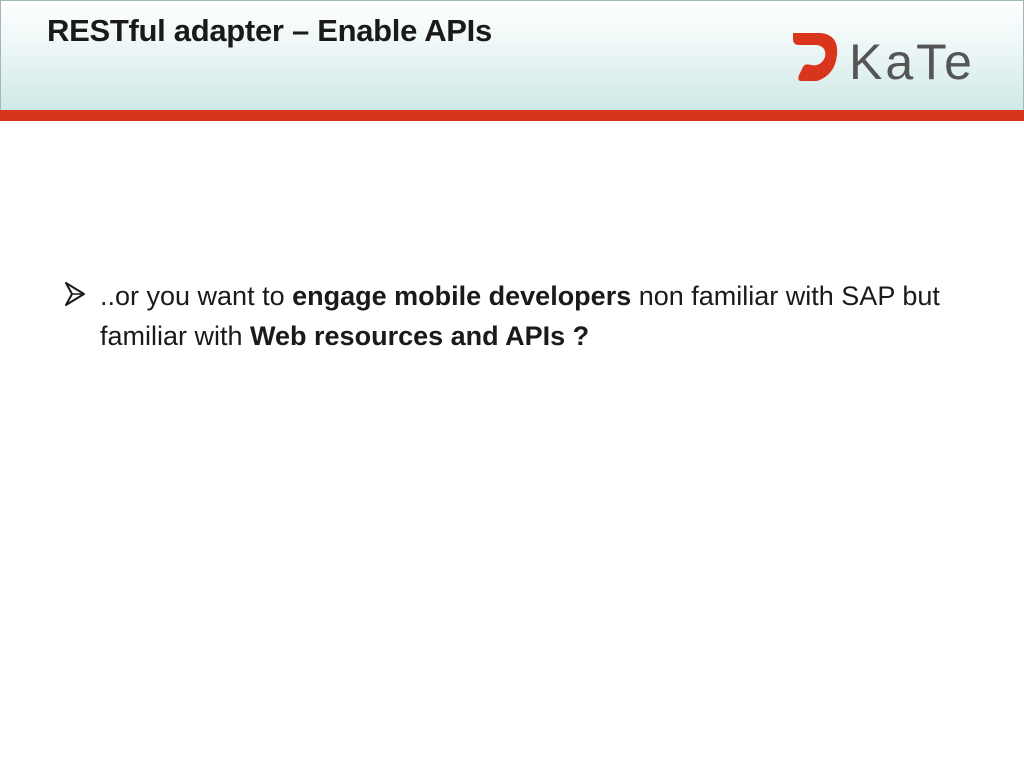 Image resolution: width=1024 pixels, height=768 pixels. Describe the element at coordinates (462, 296) in the screenshot. I see `bullet-text-emphasis: engage mobile developers` at that location.